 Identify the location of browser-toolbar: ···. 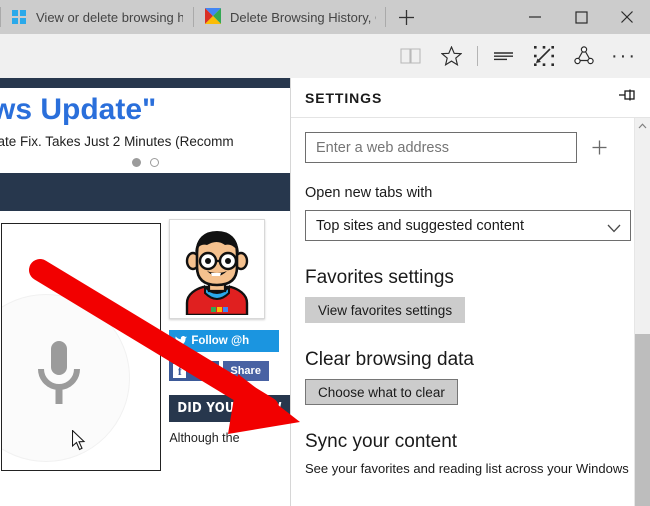
(325, 56).